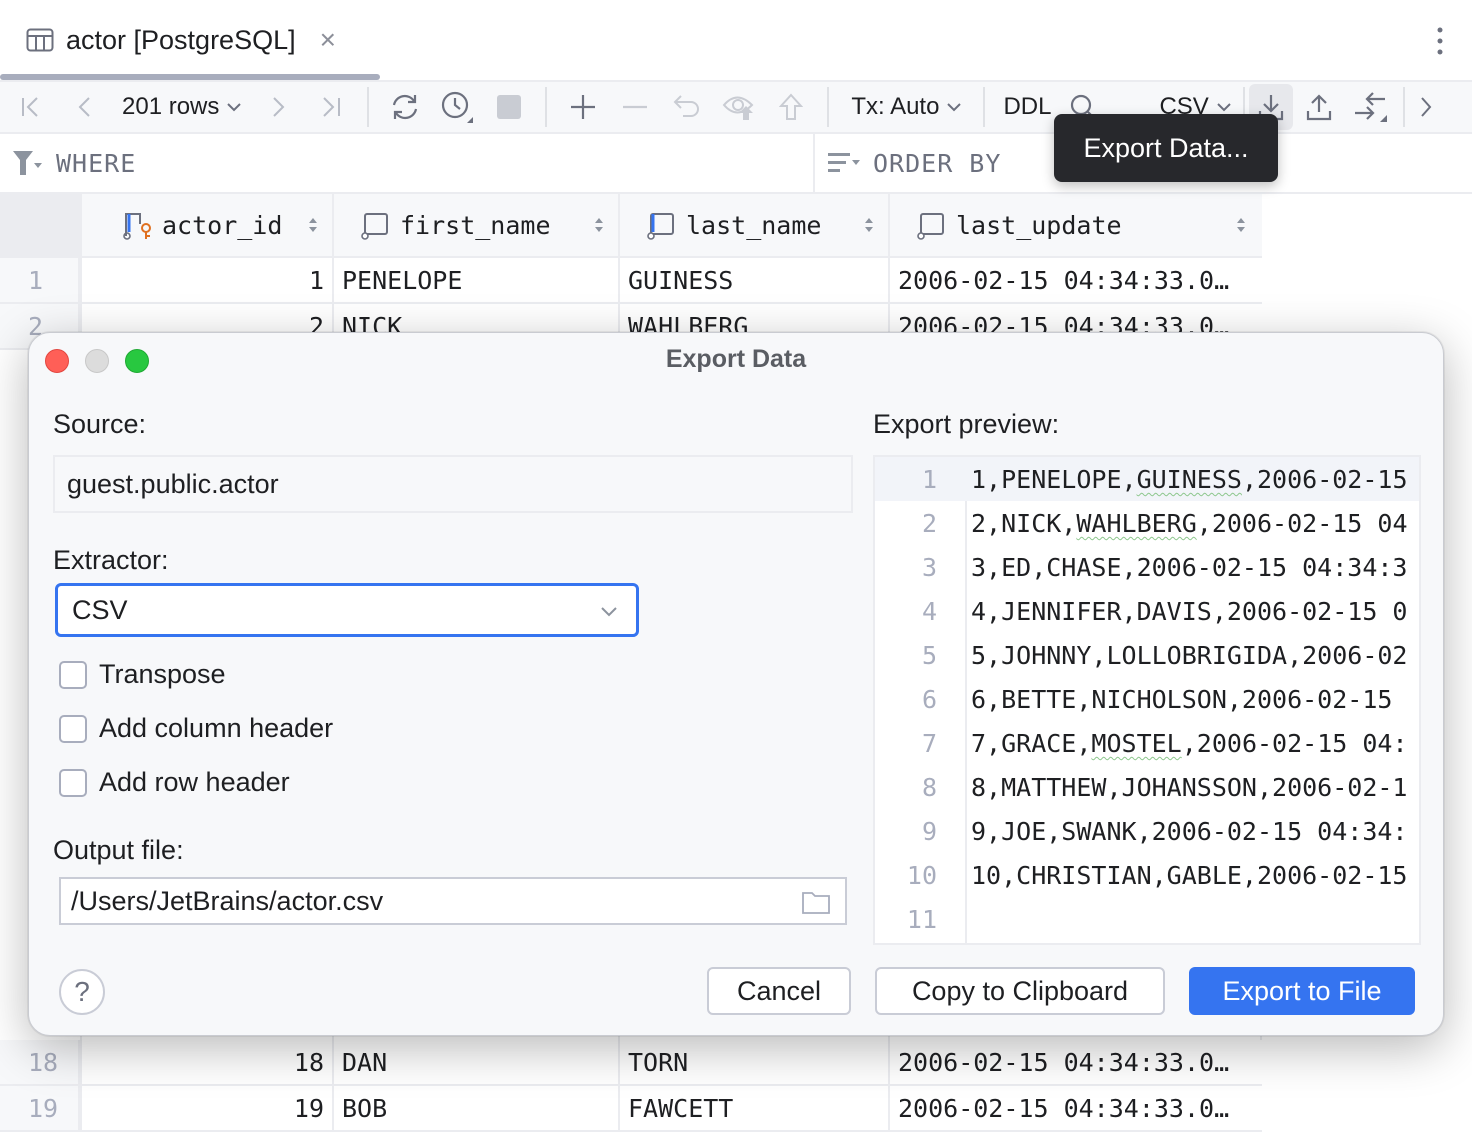 The height and width of the screenshot is (1132, 1472). What do you see at coordinates (937, 163) in the screenshot?
I see `order-by-label: ORDER BY` at bounding box center [937, 163].